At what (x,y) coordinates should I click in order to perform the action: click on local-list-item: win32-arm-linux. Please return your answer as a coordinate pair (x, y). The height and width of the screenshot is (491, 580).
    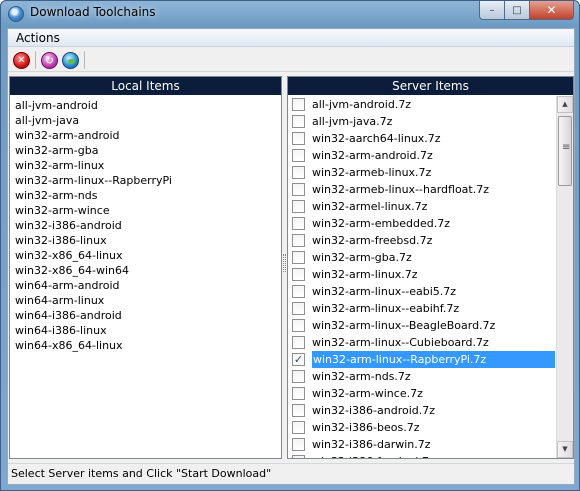
    Looking at the image, I should click on (148, 165).